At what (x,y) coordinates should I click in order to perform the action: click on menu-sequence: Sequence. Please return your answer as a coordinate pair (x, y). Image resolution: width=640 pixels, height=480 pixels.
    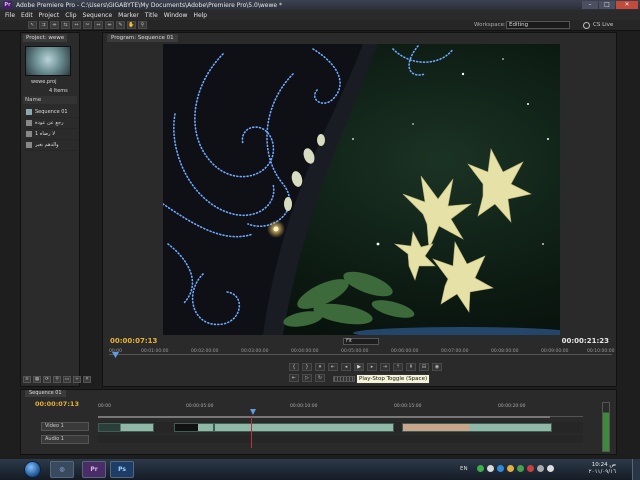
    Looking at the image, I should click on (98, 15).